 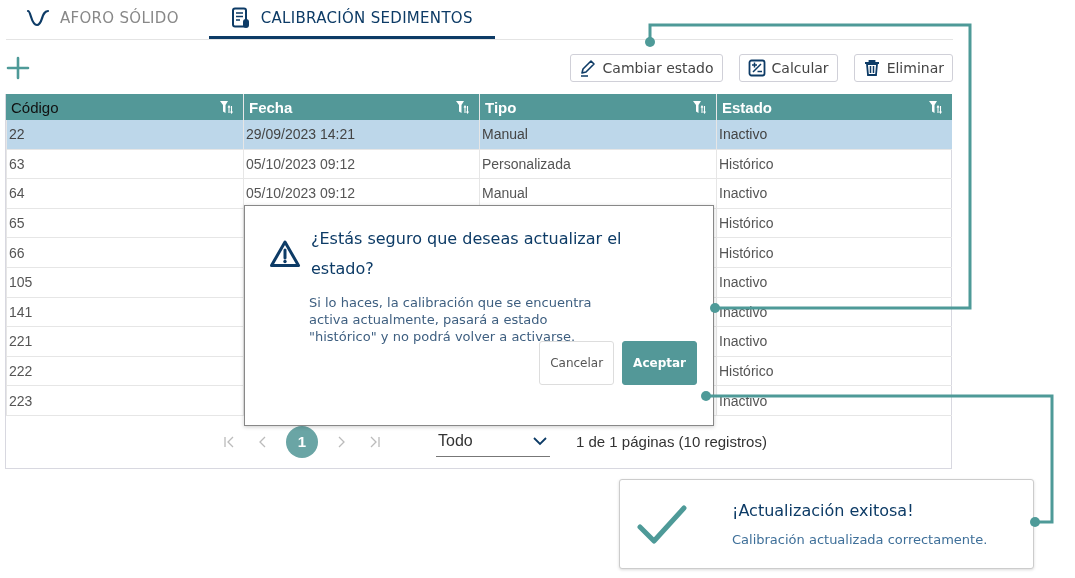 What do you see at coordinates (285, 254) in the screenshot?
I see `warning-icon` at bounding box center [285, 254].